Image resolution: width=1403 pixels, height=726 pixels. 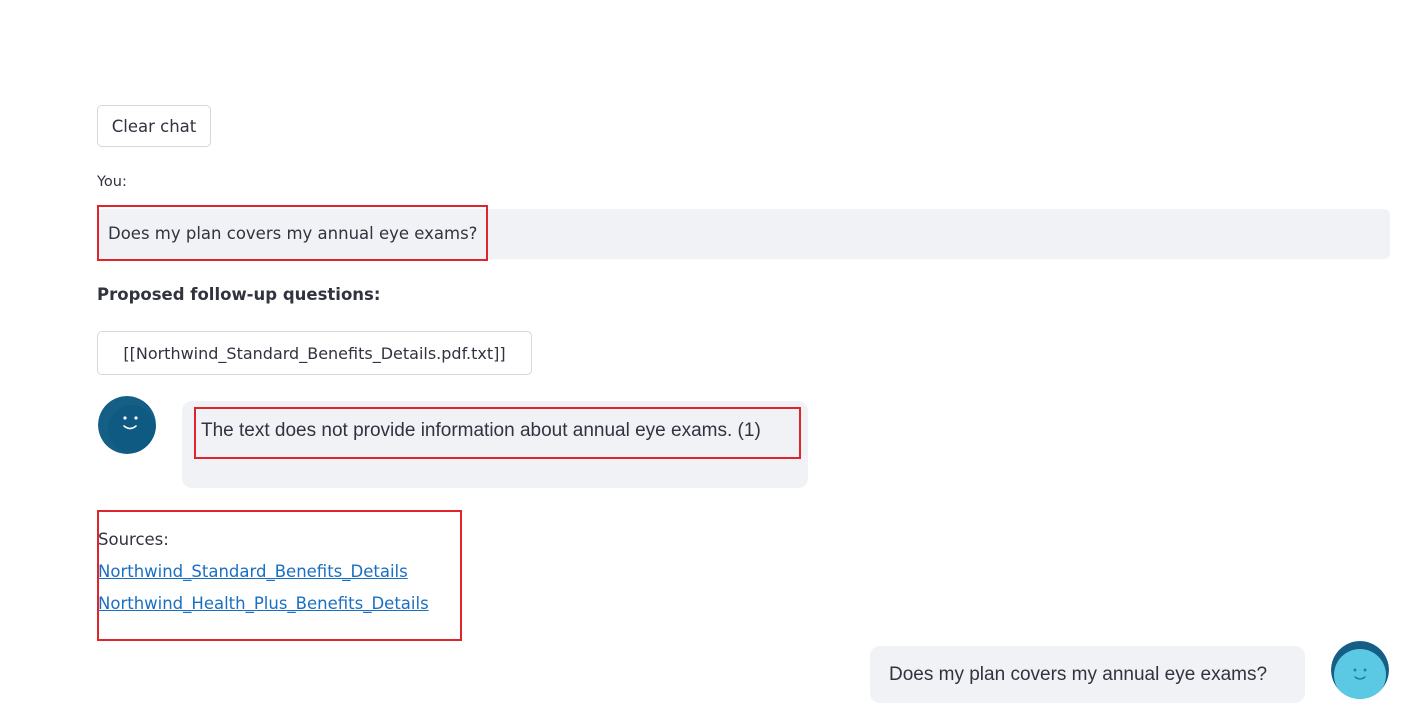 What do you see at coordinates (293, 233) in the screenshot?
I see `user-message-text: Does my plan covers my annual eye exams?` at bounding box center [293, 233].